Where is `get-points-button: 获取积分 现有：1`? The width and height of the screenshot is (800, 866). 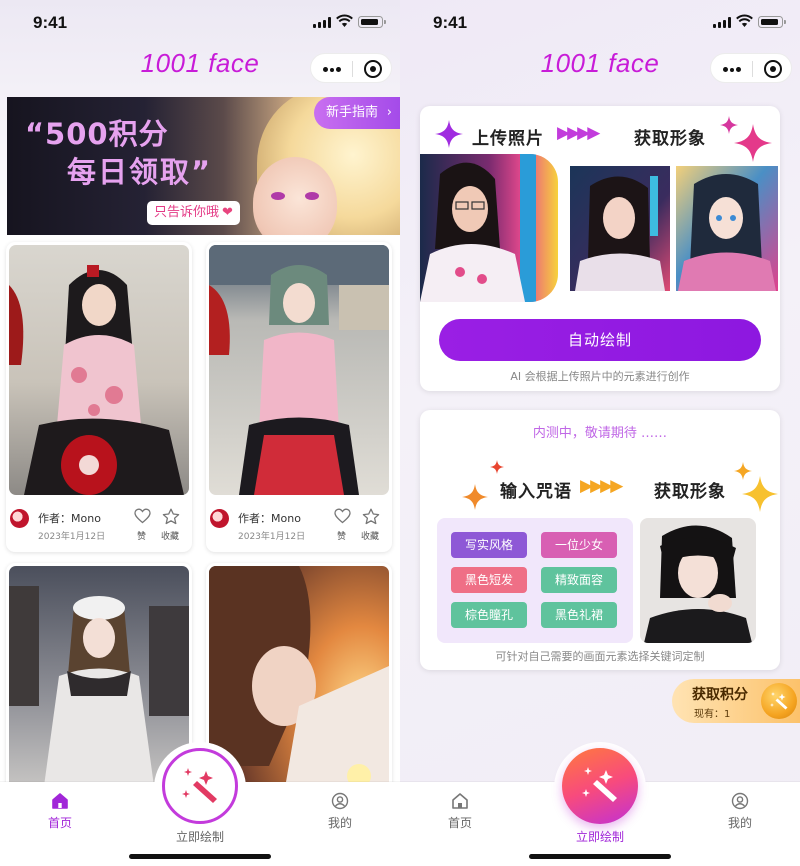
get-points-button: 获取积分 现有：1 is located at coordinates (736, 701).